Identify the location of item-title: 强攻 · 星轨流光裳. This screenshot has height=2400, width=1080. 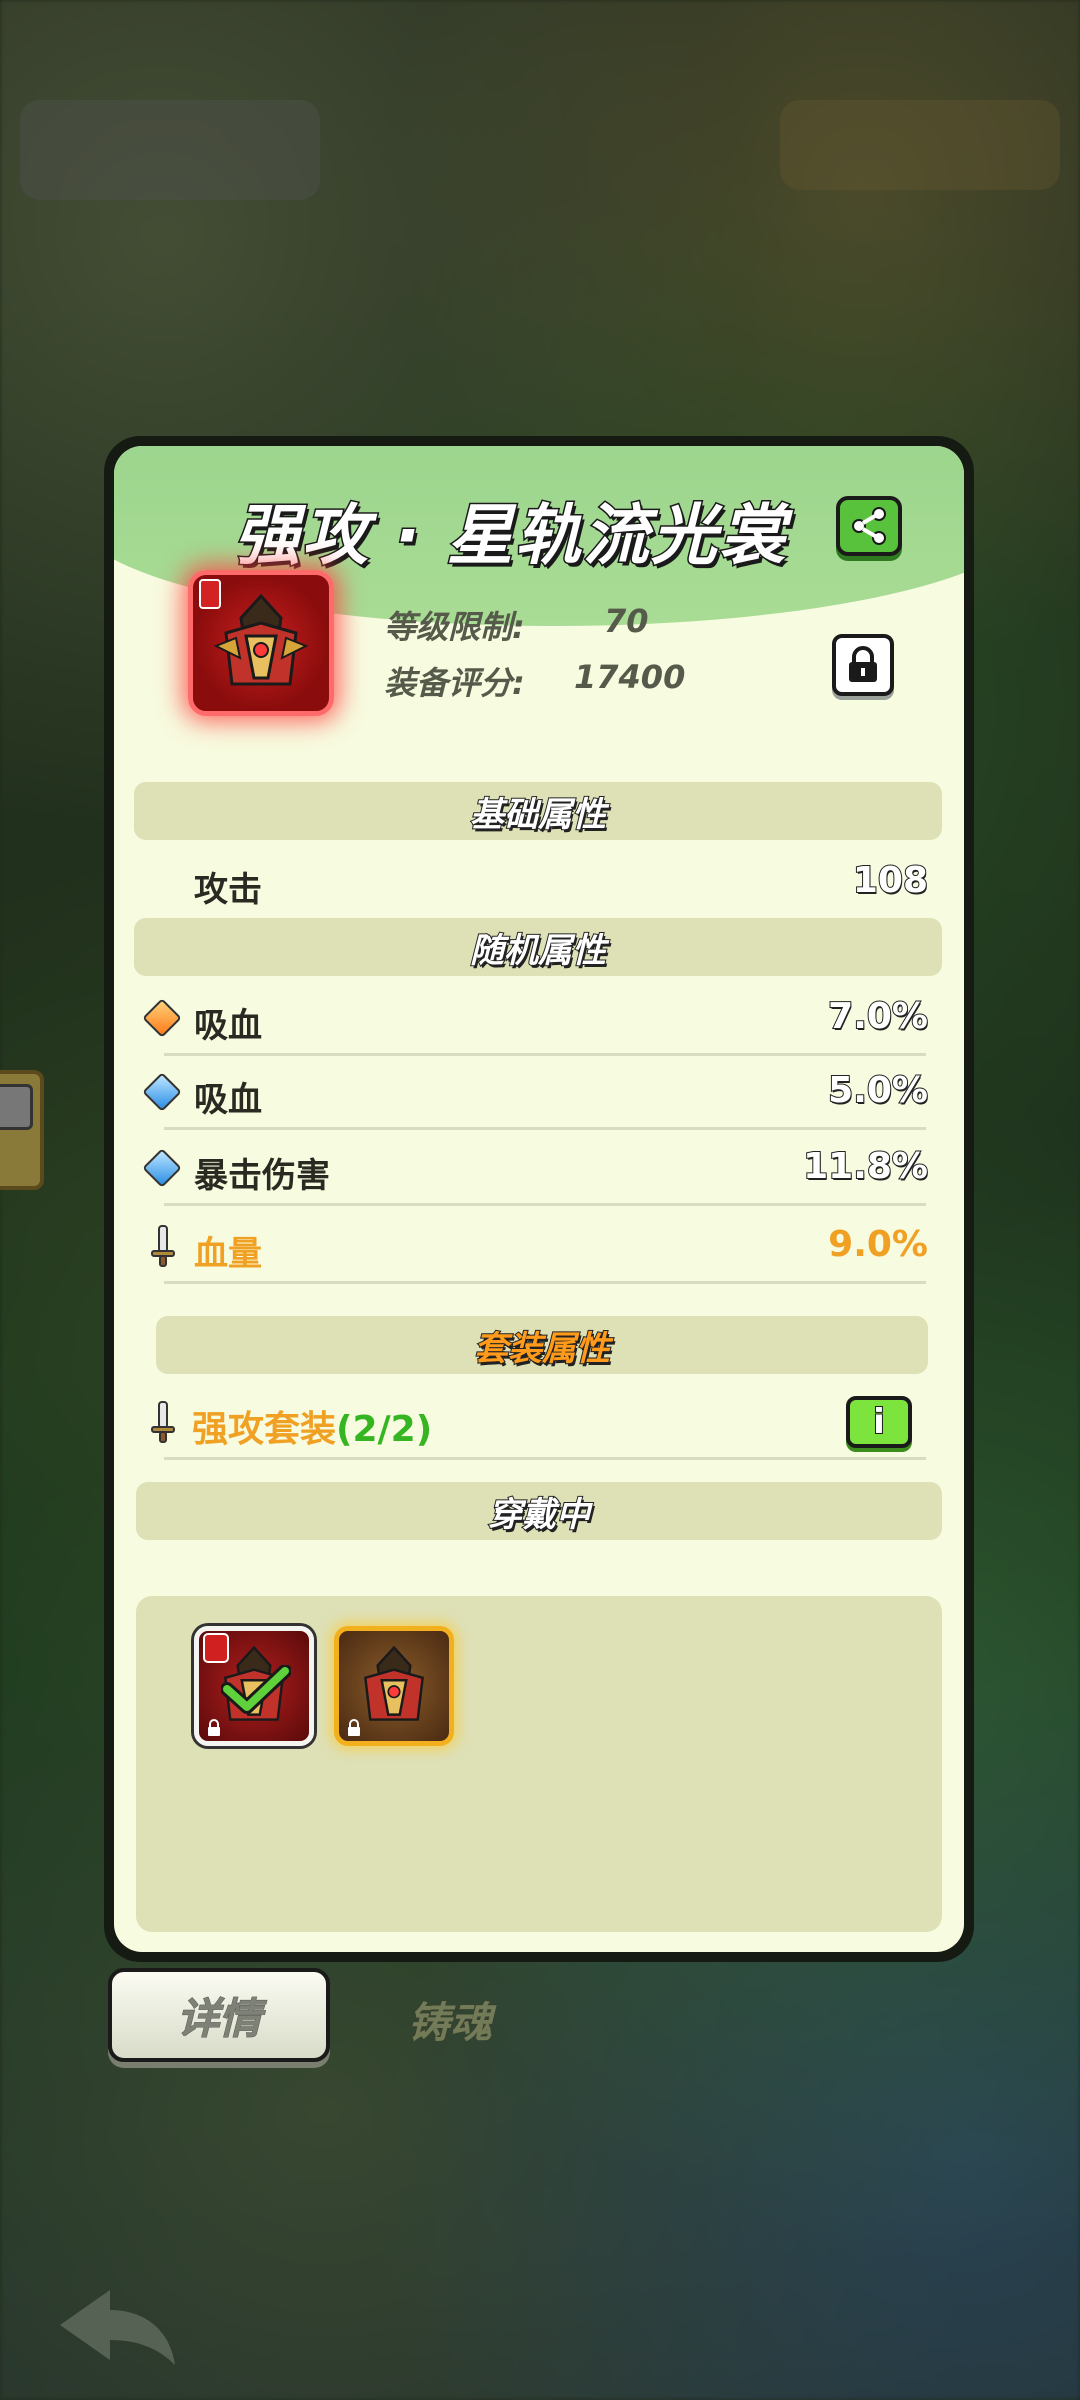
(510, 536).